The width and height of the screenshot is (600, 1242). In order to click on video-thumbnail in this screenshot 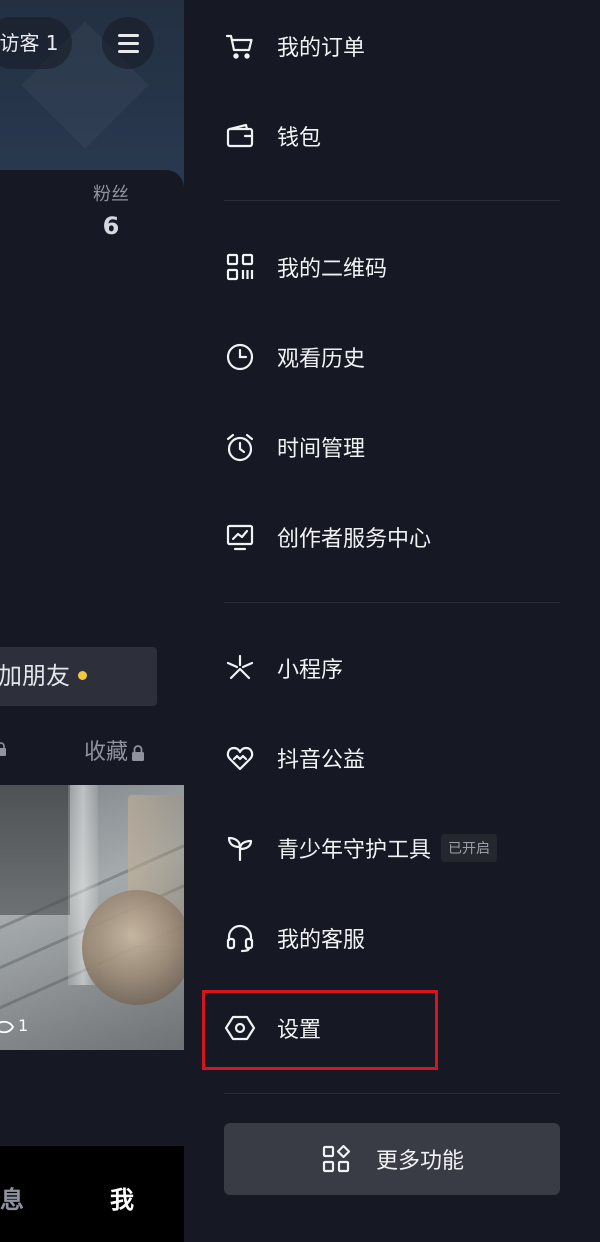, I will do `click(92, 917)`.